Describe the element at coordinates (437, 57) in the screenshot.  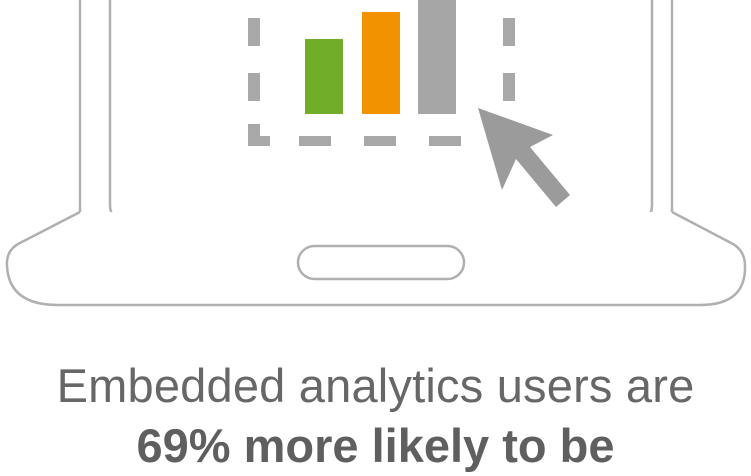
I see `bar-gray` at that location.